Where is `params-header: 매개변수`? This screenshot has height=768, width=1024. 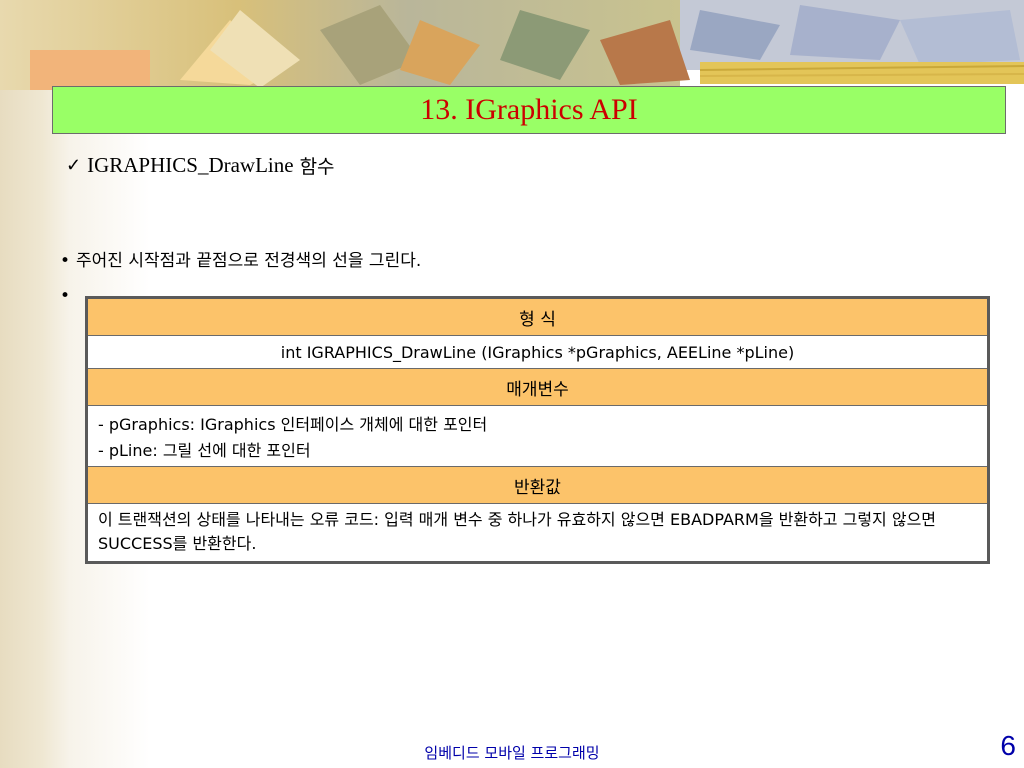 params-header: 매개변수 is located at coordinates (537, 389).